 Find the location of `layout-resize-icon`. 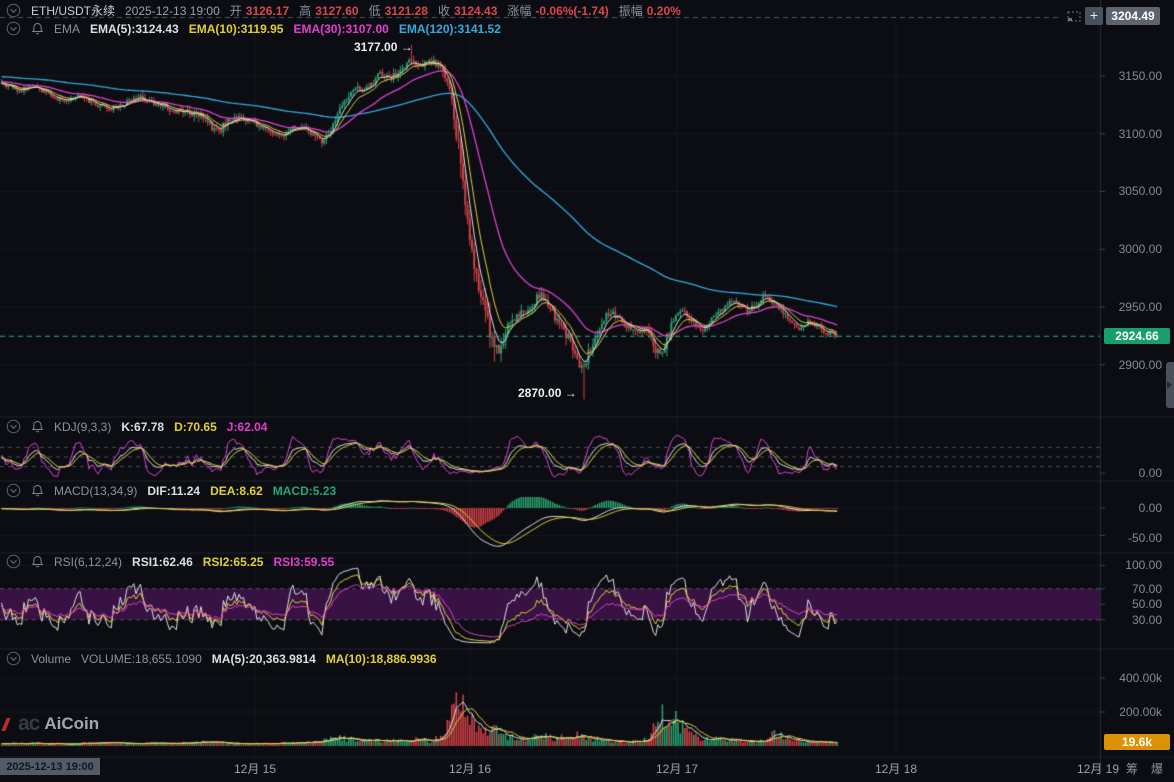

layout-resize-icon is located at coordinates (1074, 16).